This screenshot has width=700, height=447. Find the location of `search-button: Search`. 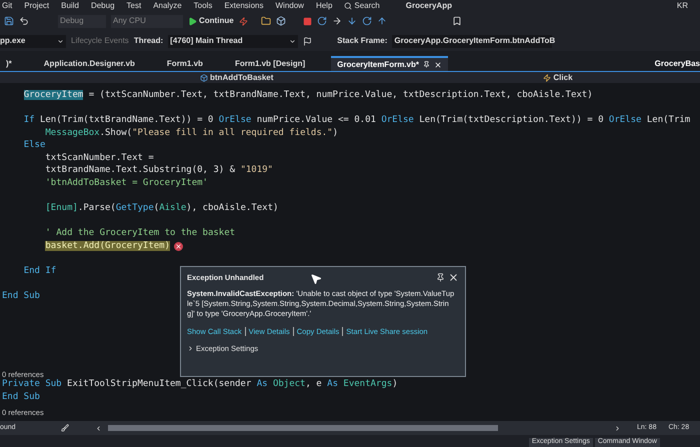

search-button: Search is located at coordinates (362, 6).